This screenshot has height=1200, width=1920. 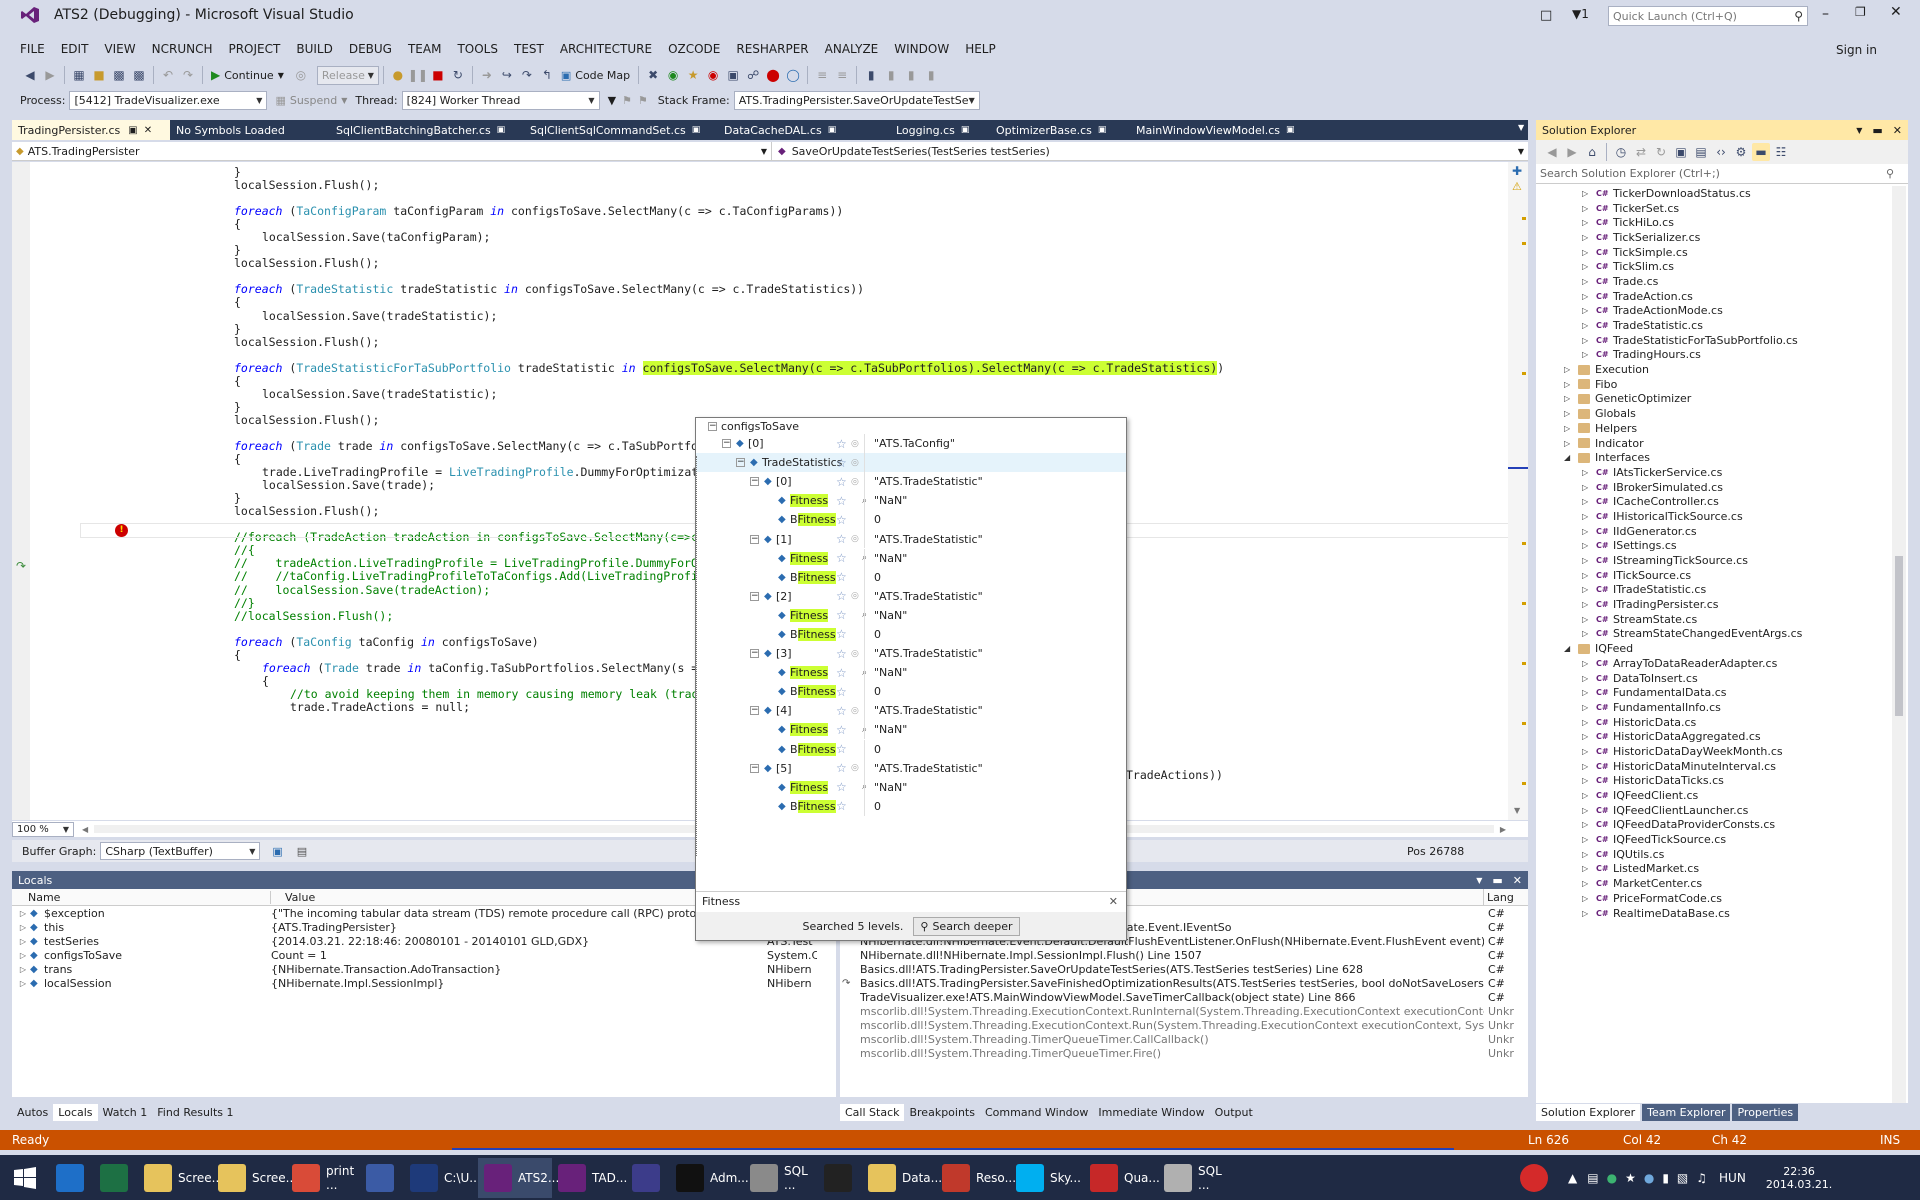 I want to click on buffer-graph-combo: CSharp (TextBuffer) ▼, so click(x=180, y=851).